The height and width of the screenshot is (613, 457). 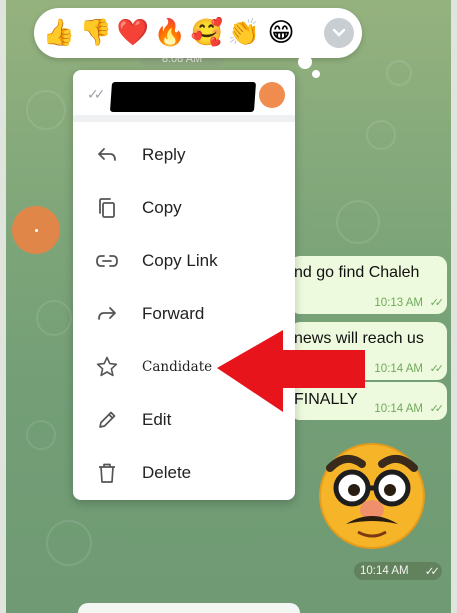 I want to click on menu-item-label: Candidate, so click(x=177, y=366).